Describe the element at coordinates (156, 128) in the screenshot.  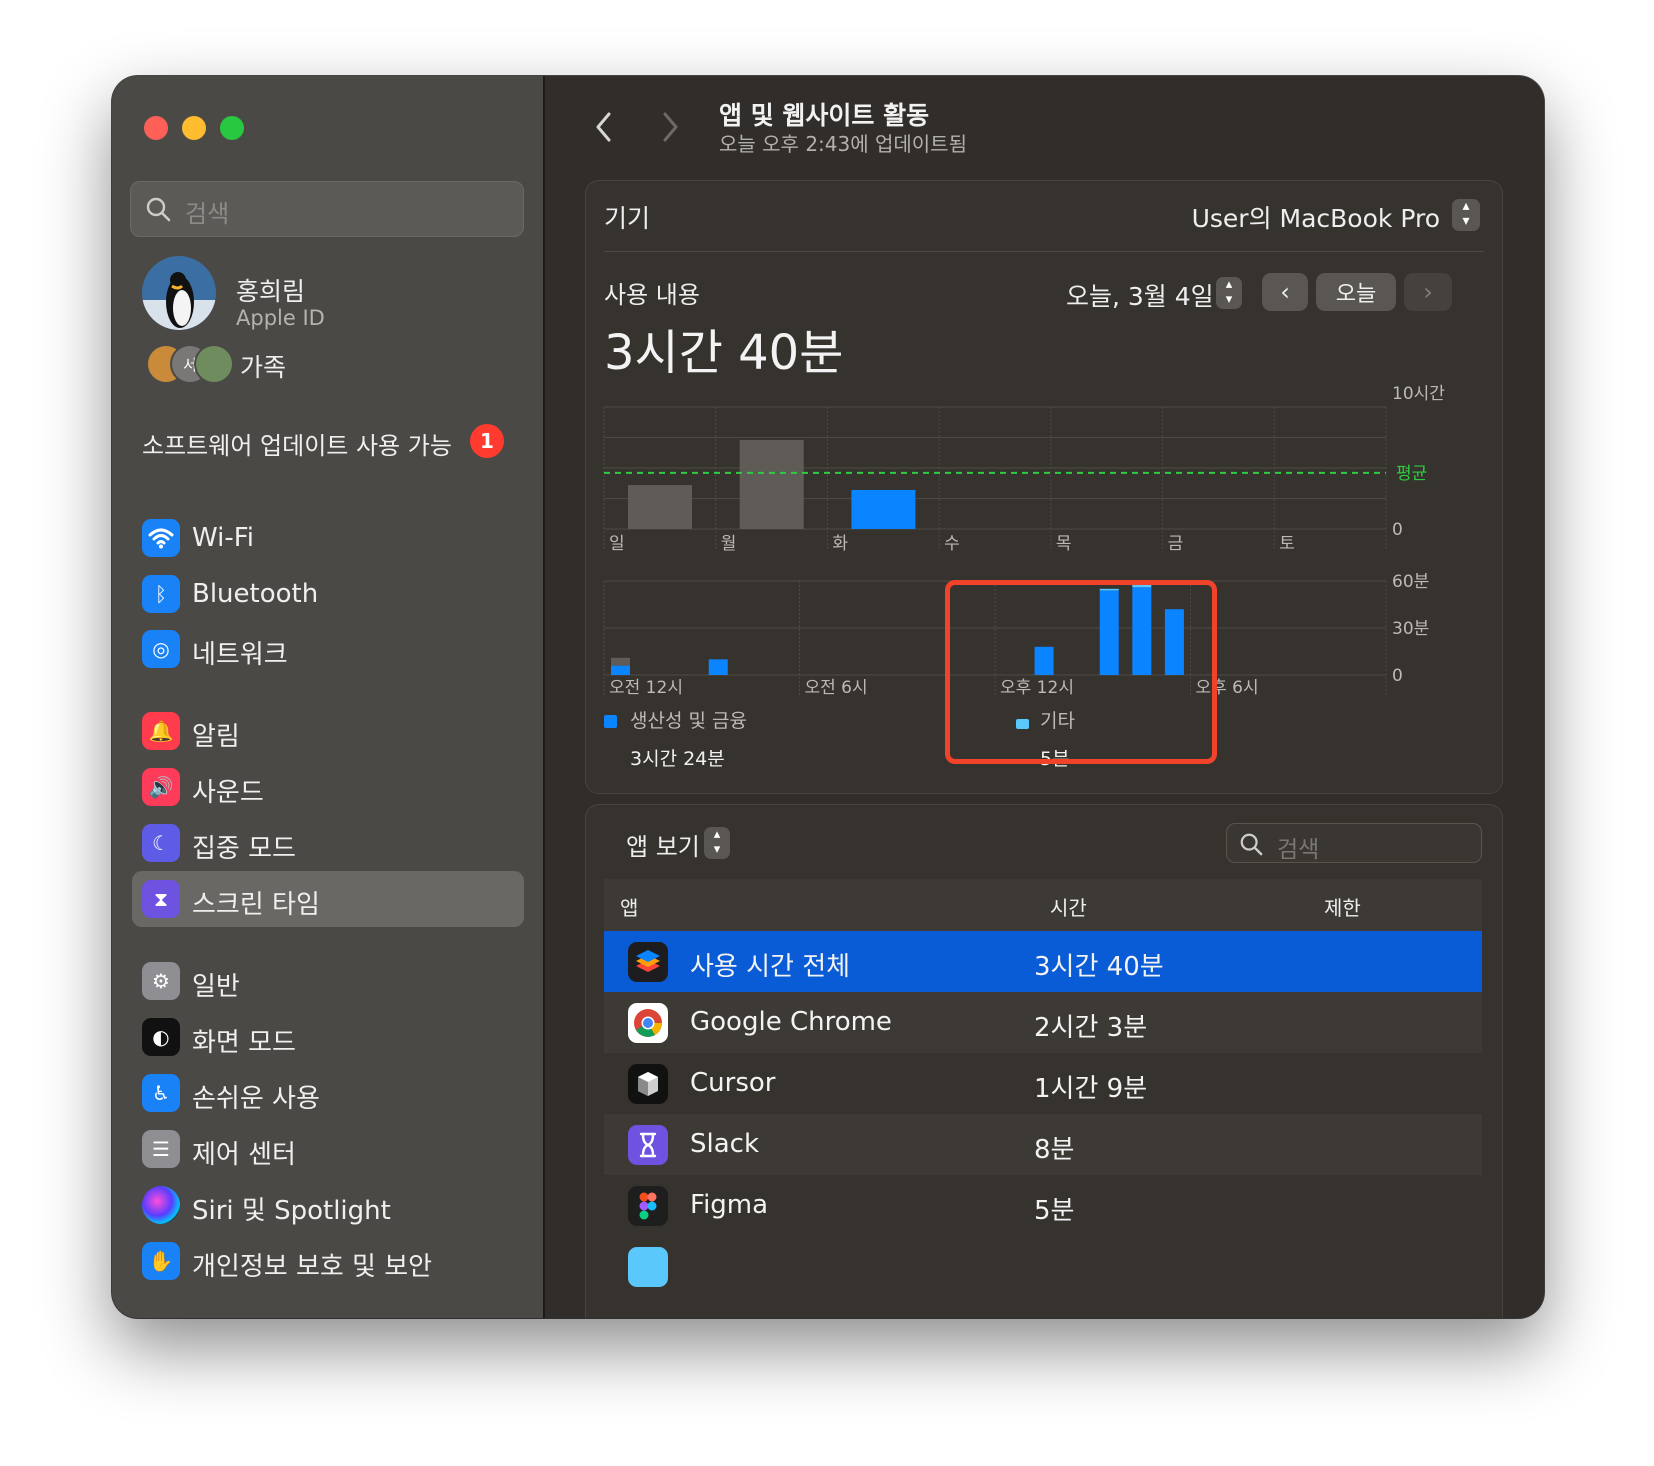
I see `close-button` at that location.